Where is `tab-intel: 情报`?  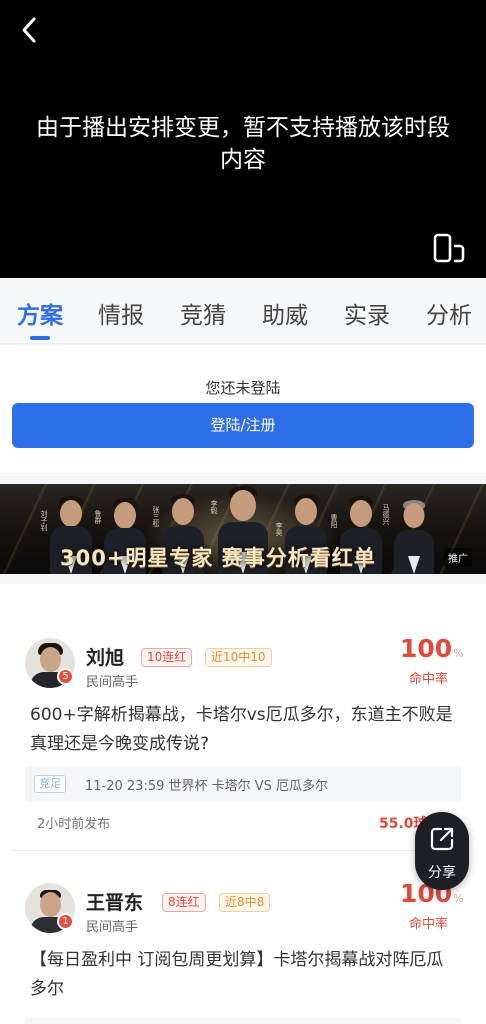
tab-intel: 情报 is located at coordinates (121, 313).